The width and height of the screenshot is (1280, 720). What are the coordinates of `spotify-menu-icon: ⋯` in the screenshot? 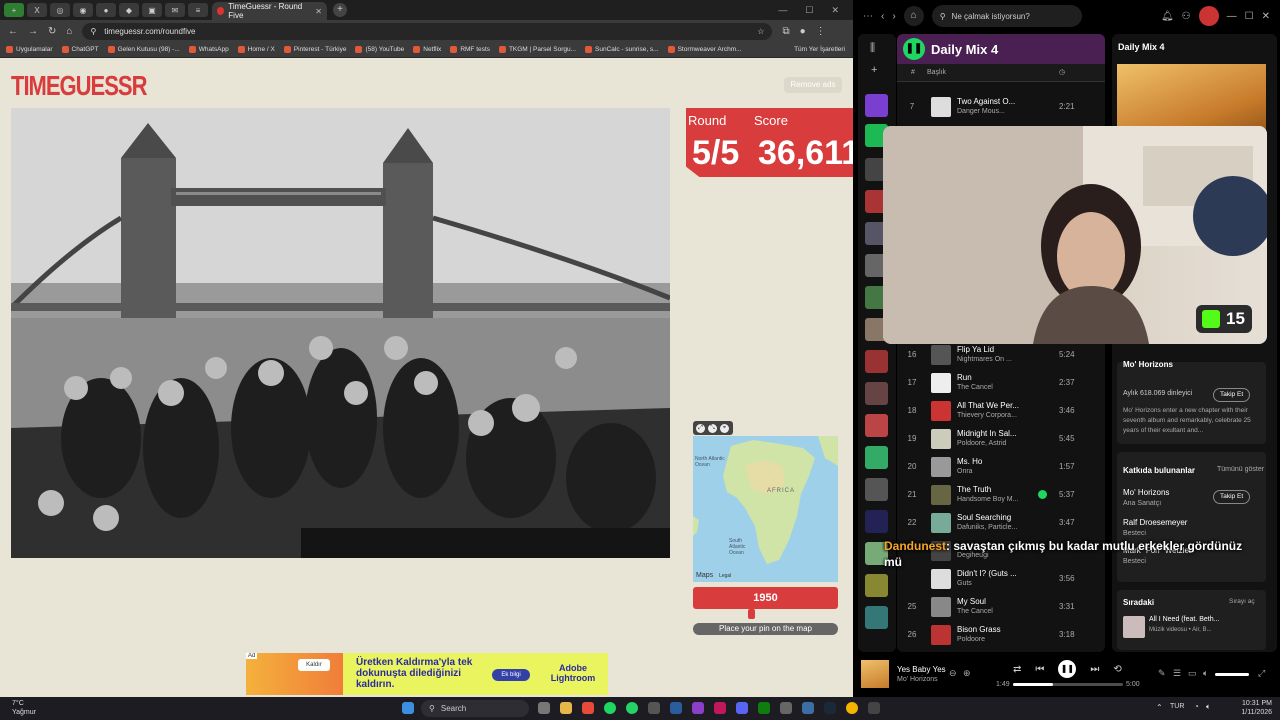 It's located at (868, 16).